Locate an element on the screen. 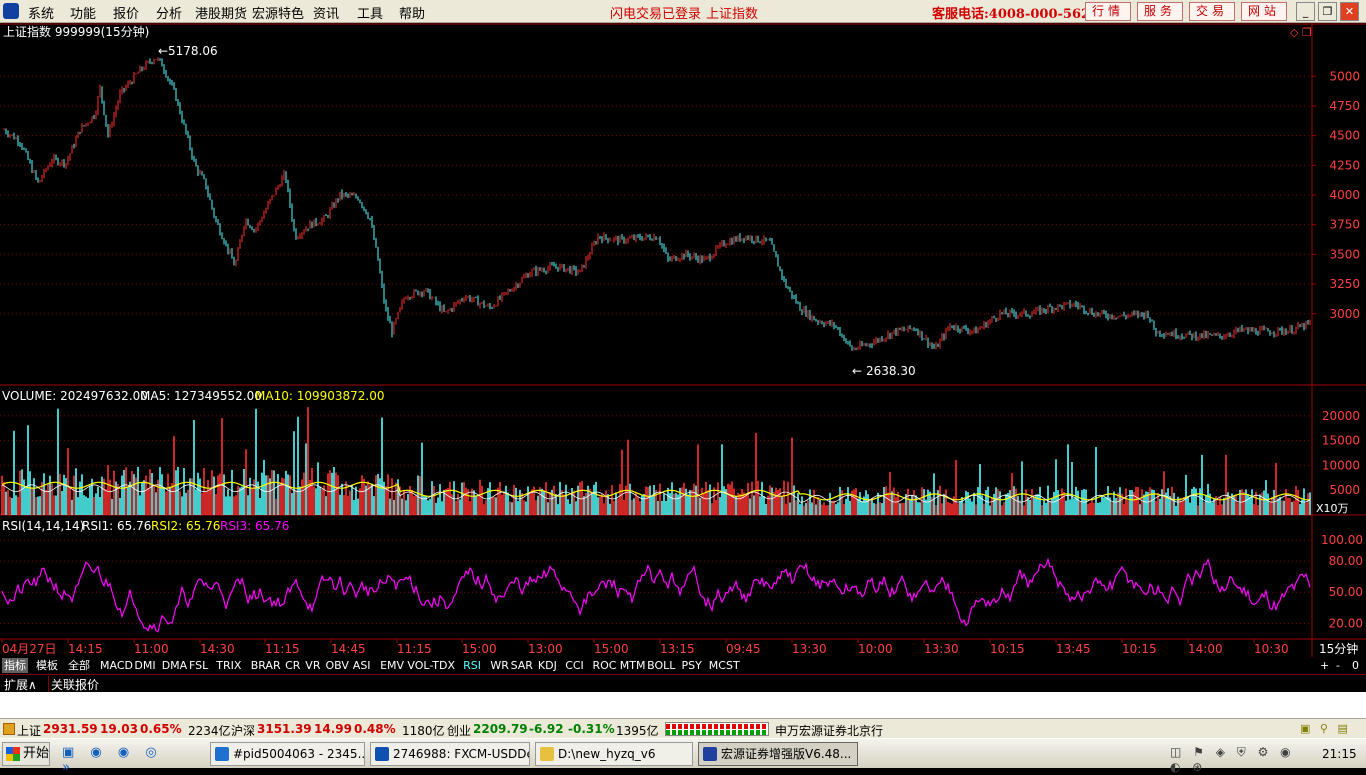 This screenshot has width=1366, height=775. quick-launch-icons: ▣ ◉ ◉ ◎ » is located at coordinates (122, 760).